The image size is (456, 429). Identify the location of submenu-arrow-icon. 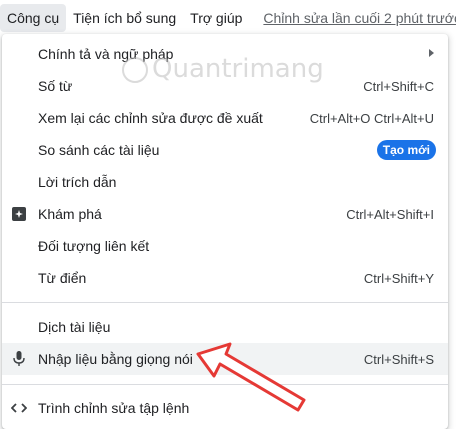
(431, 53).